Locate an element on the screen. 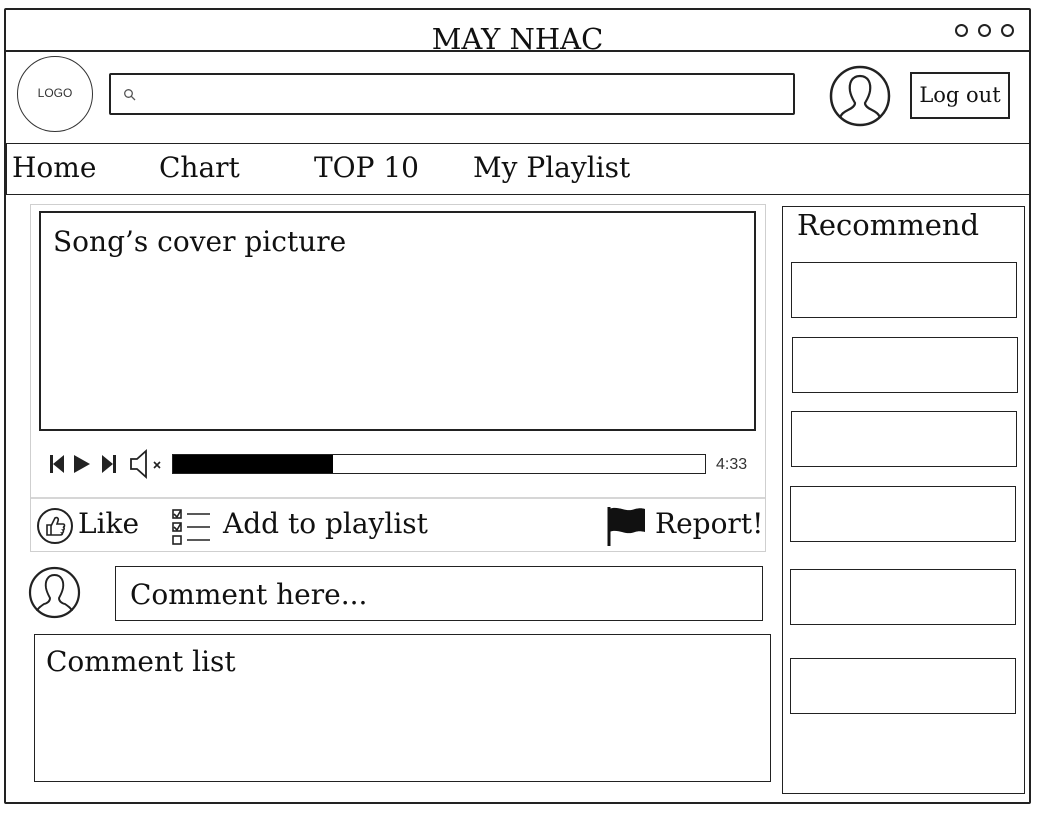 This screenshot has height=816, width=1041. logout-button: Log out is located at coordinates (960, 95).